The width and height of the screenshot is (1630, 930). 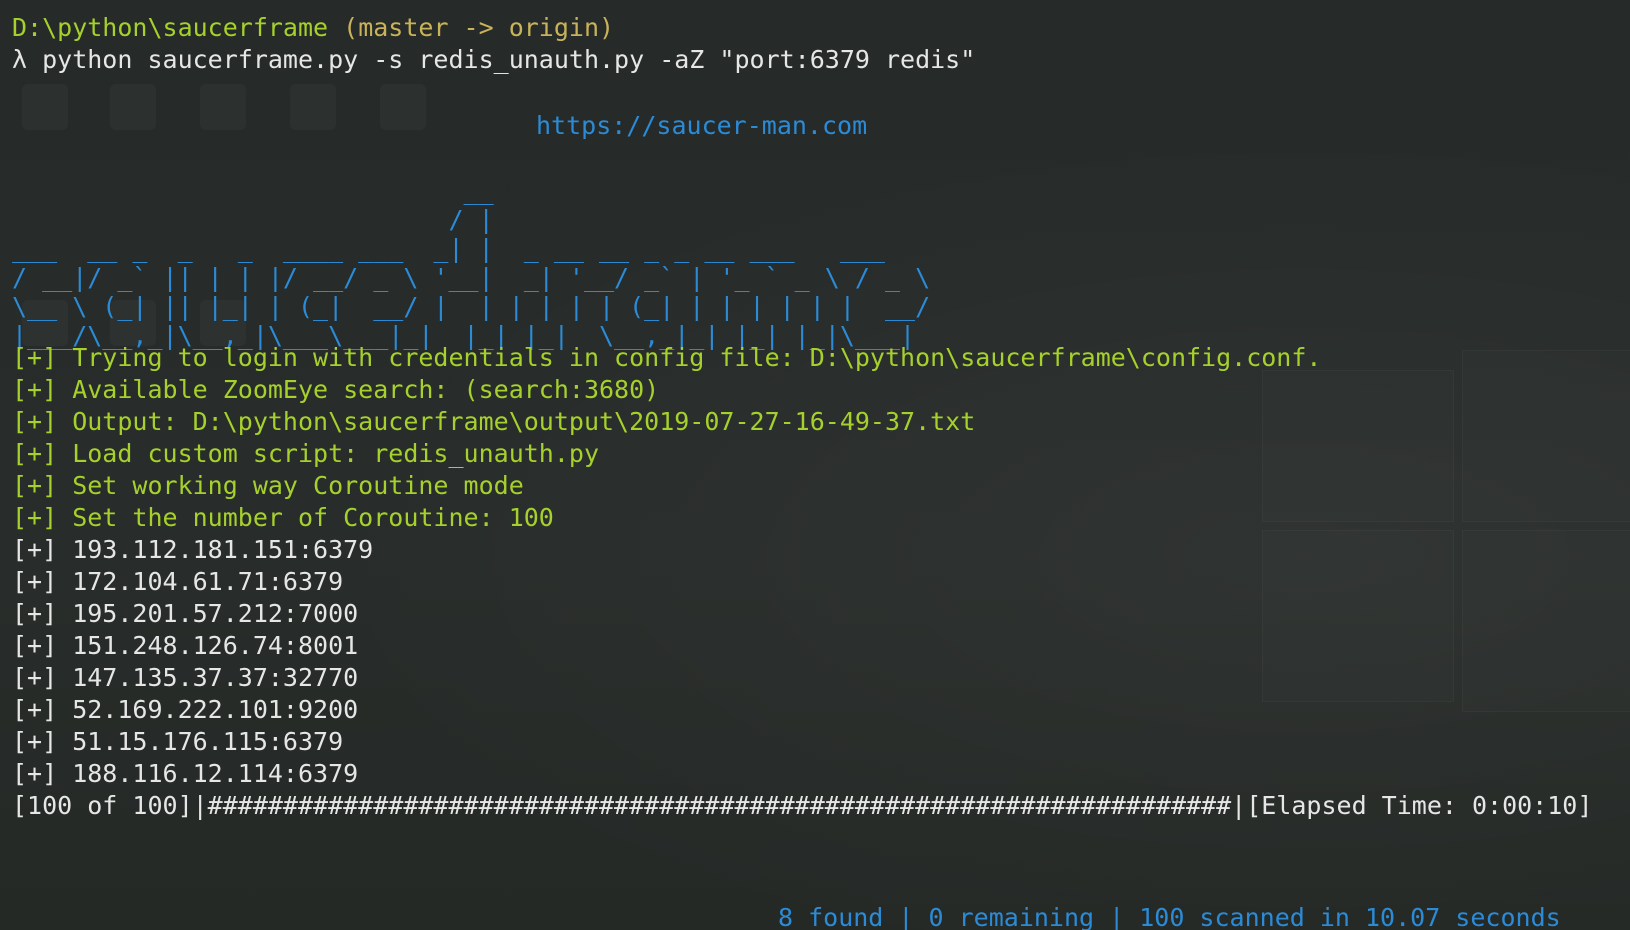 I want to click on result-line: [+] 151.248.126.74:8001, so click(x=185, y=645).